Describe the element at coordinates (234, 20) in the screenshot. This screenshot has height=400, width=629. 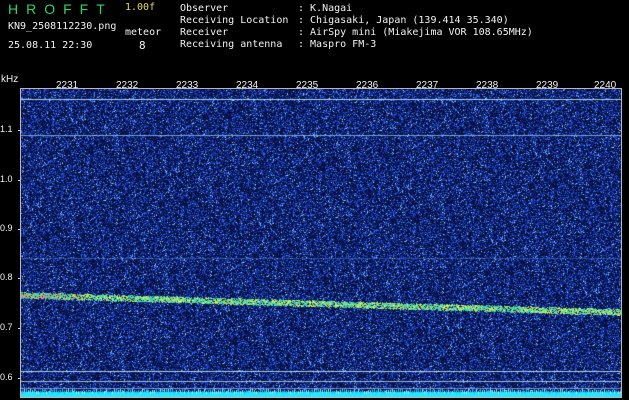
I see `location-label: Receiving Location` at that location.